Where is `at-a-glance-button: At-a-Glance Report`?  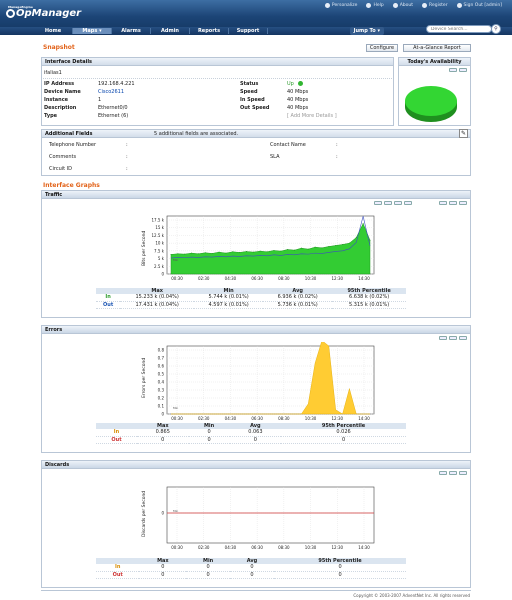 at-a-glance-button: At-a-Glance Report is located at coordinates (437, 48).